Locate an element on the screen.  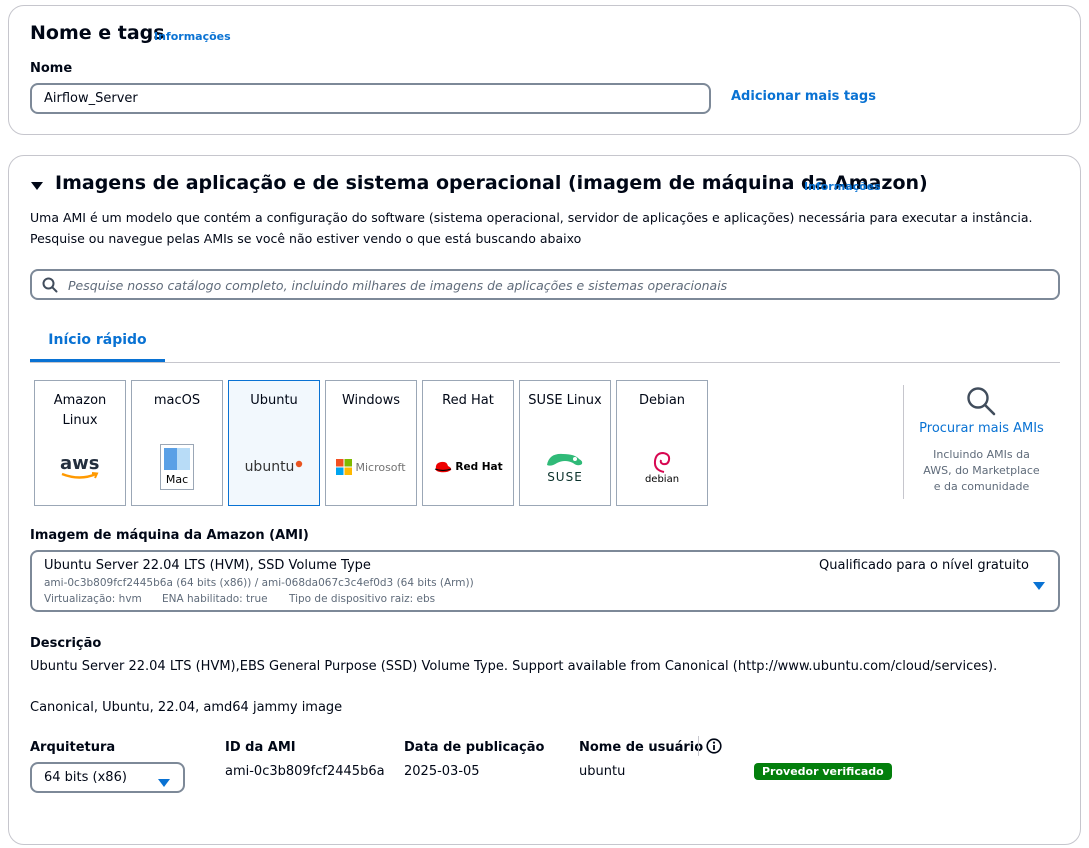
architecture-select: 64 bits (x86) is located at coordinates (107, 777).